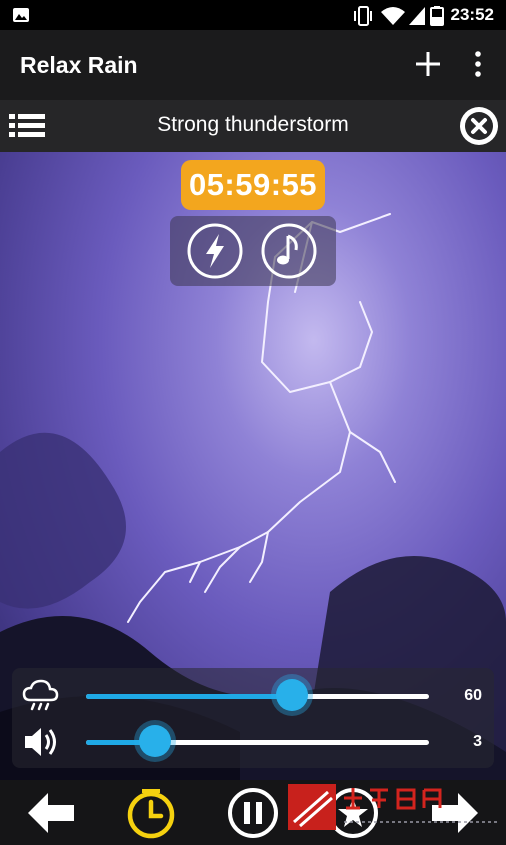 The image size is (506, 845). What do you see at coordinates (393, 16) in the screenshot?
I see `wifi-icon` at bounding box center [393, 16].